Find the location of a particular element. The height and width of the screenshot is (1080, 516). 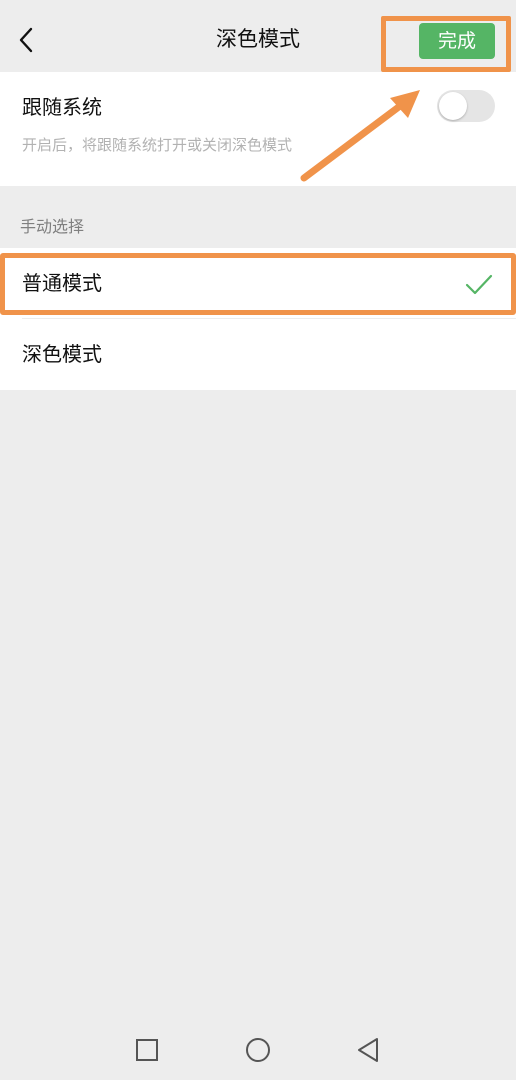

follow-system-label: 跟随系统 is located at coordinates (62, 107).